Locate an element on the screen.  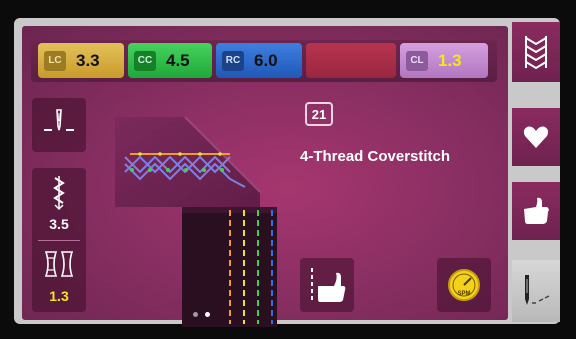
cc-value: 4.5 is located at coordinates (178, 60).